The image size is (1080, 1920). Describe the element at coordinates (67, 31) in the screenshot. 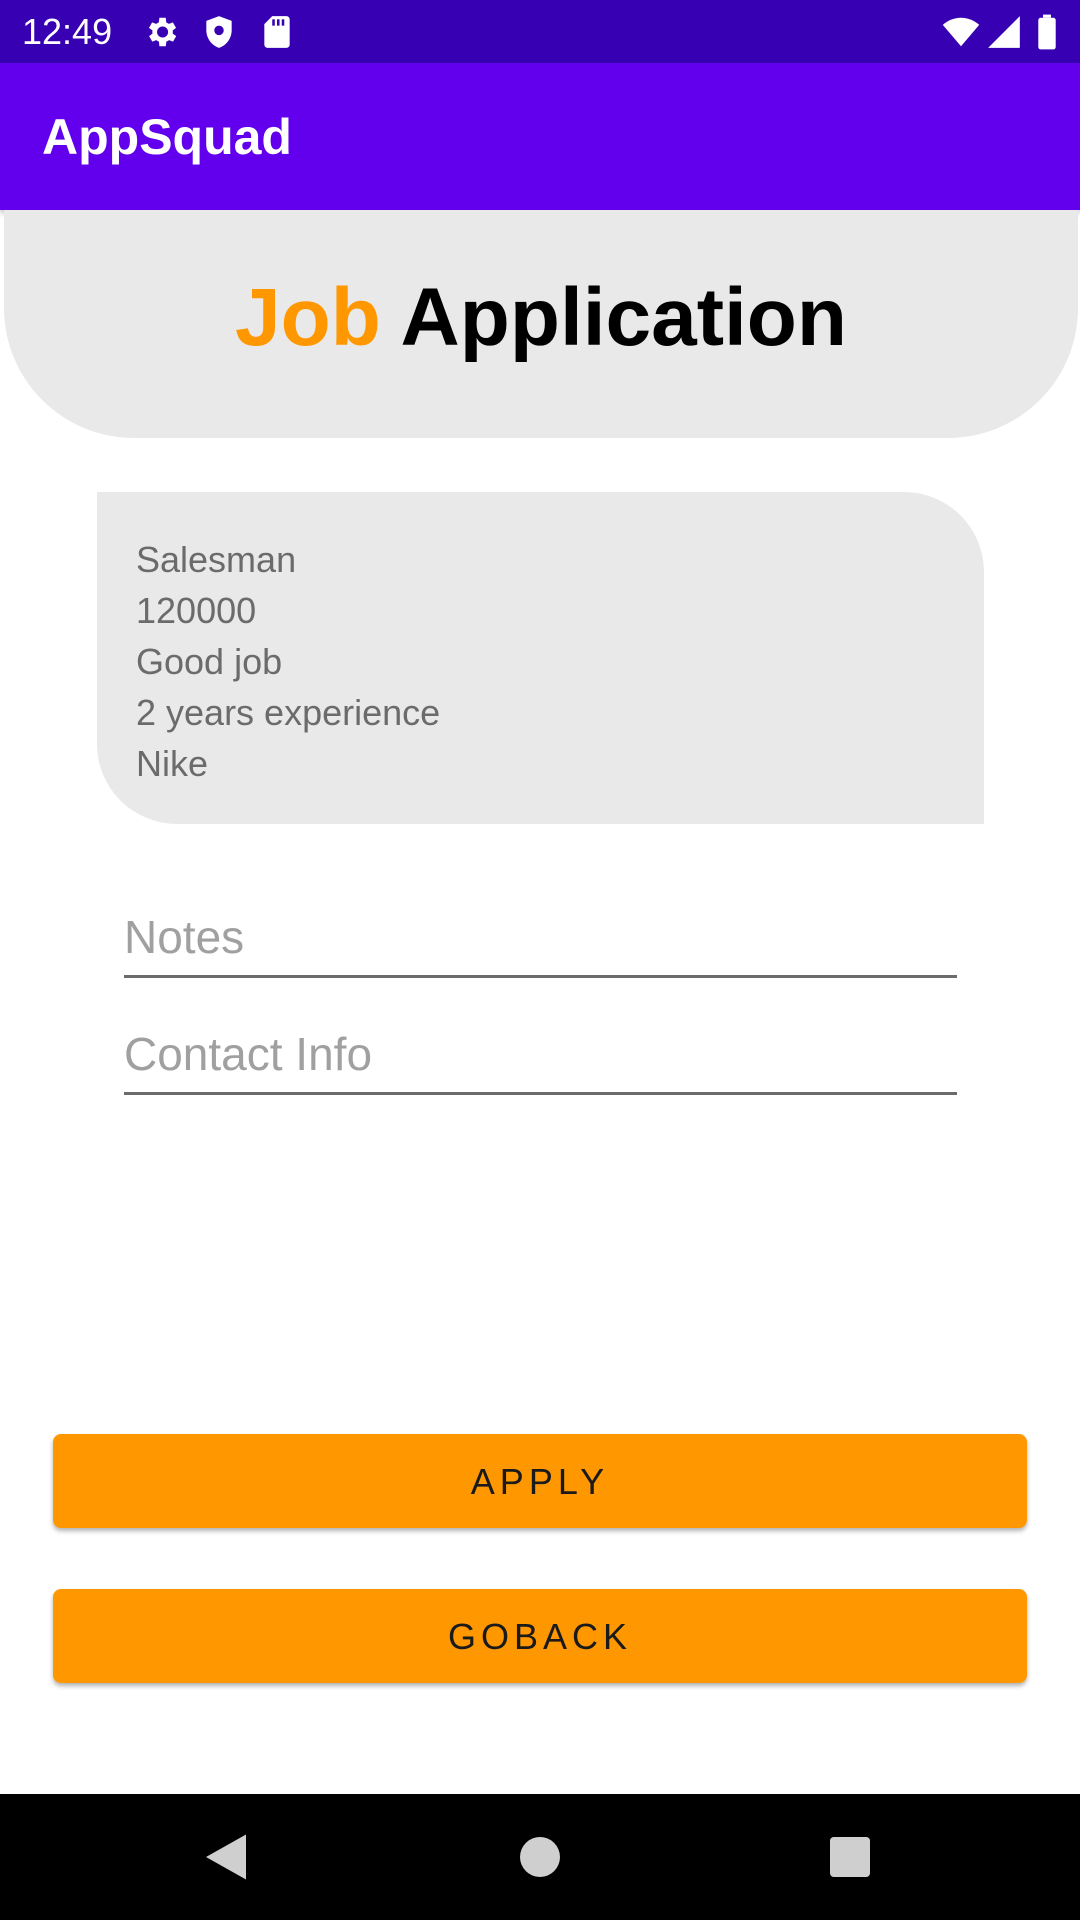

I see `status-time: 12:49` at that location.